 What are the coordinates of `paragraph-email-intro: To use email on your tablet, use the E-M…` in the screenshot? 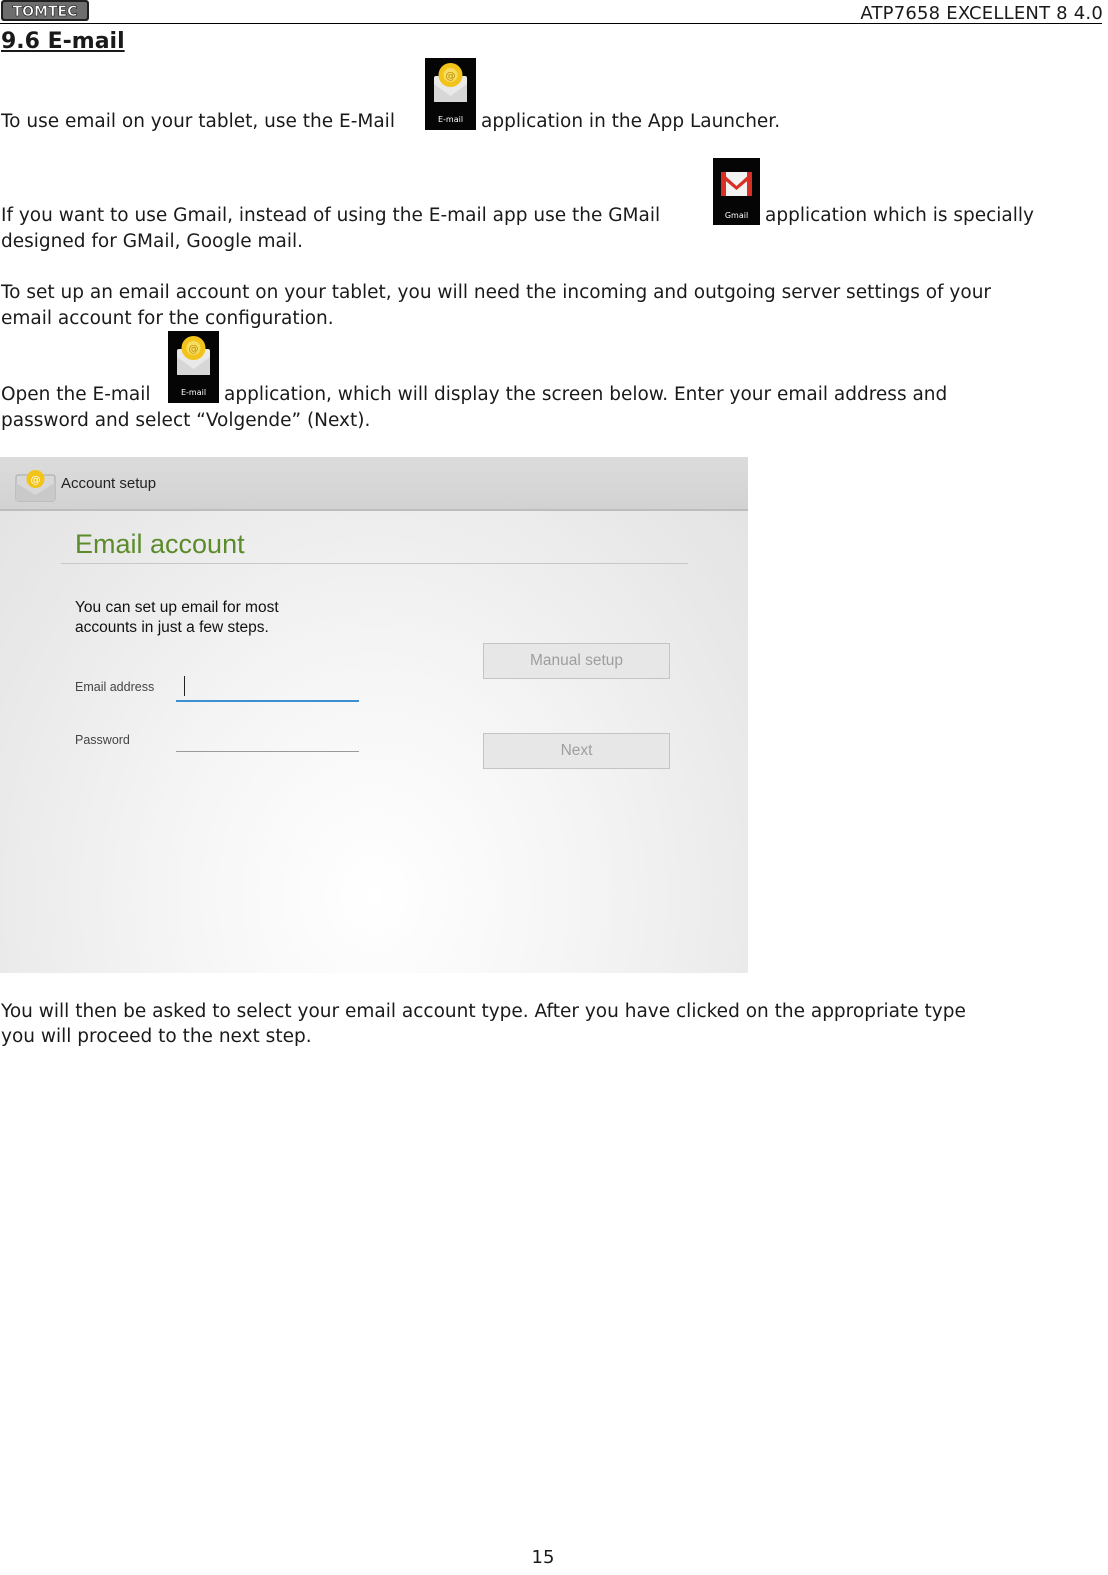 It's located at (198, 121).